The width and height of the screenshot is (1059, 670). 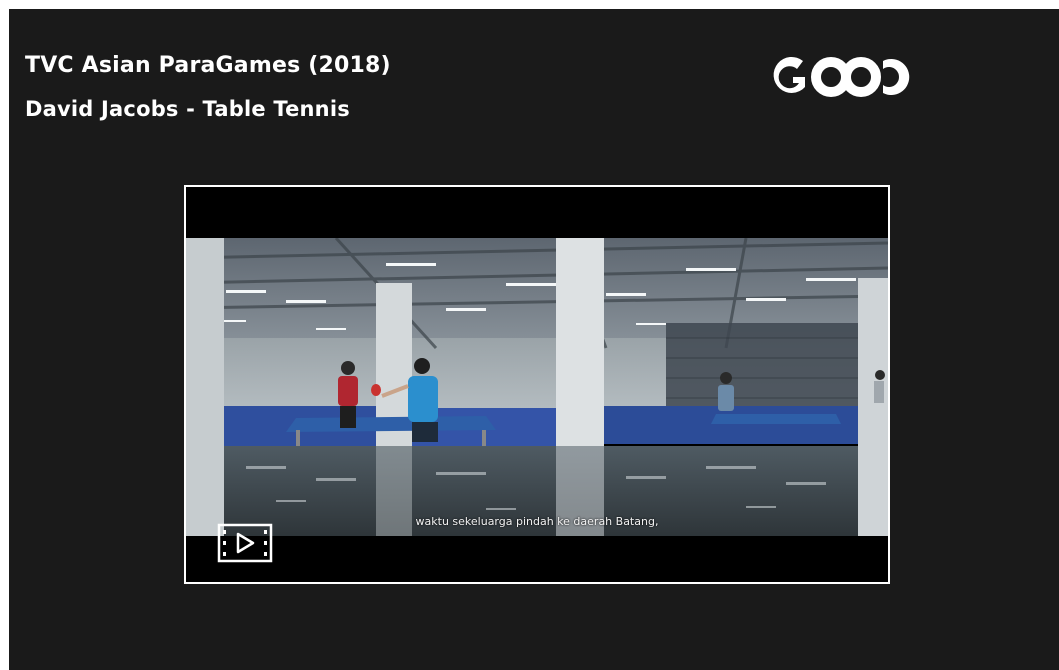 What do you see at coordinates (208, 65) in the screenshot?
I see `slide-title: TVC Asian ParaGames (2018)` at bounding box center [208, 65].